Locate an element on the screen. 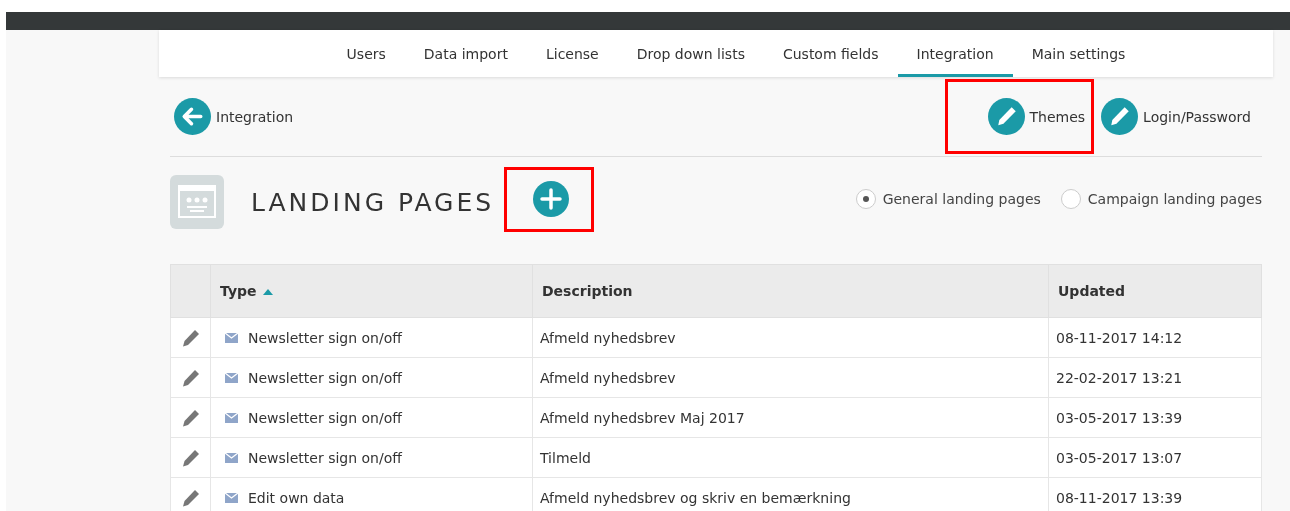  page-title: LANDING PAGES is located at coordinates (373, 202).